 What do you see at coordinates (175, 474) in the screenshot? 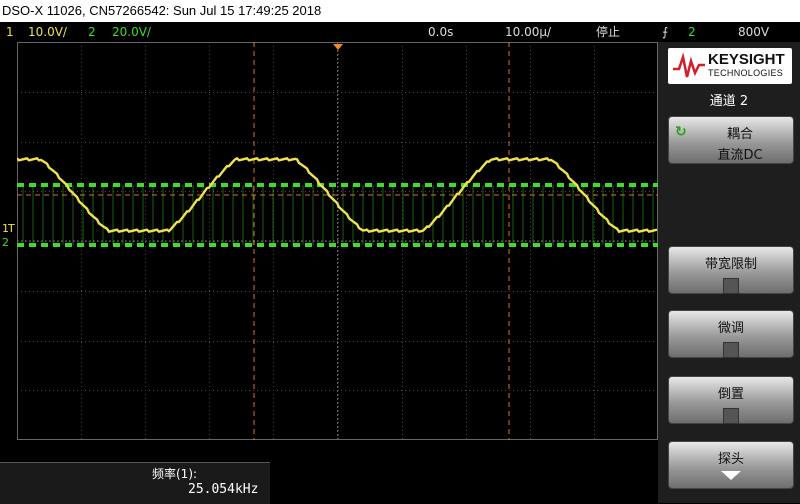
I see `measurement-label: 频率(1):` at bounding box center [175, 474].